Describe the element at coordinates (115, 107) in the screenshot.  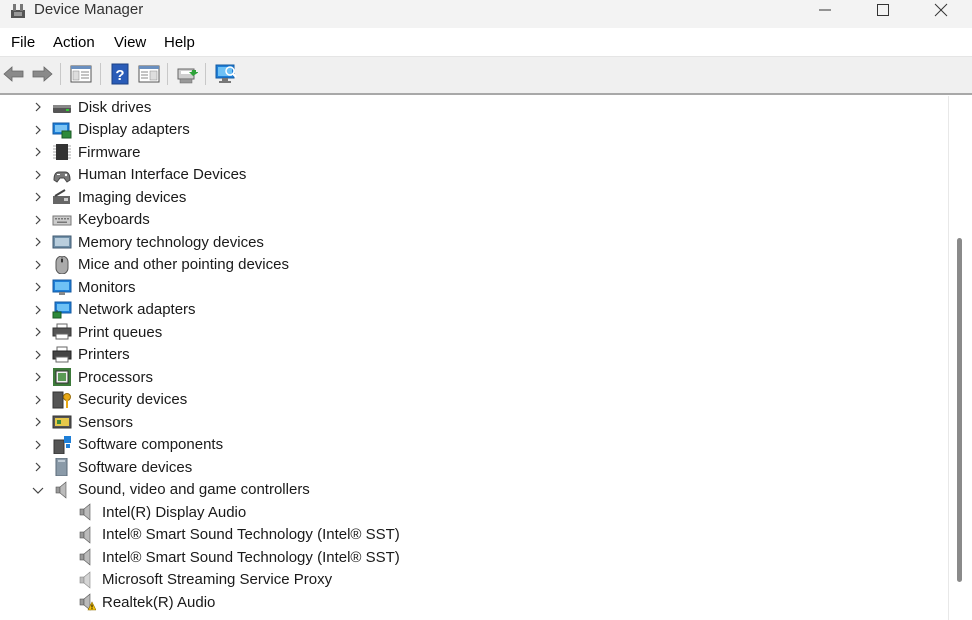
I see `tree-item-label: Disk drives` at that location.